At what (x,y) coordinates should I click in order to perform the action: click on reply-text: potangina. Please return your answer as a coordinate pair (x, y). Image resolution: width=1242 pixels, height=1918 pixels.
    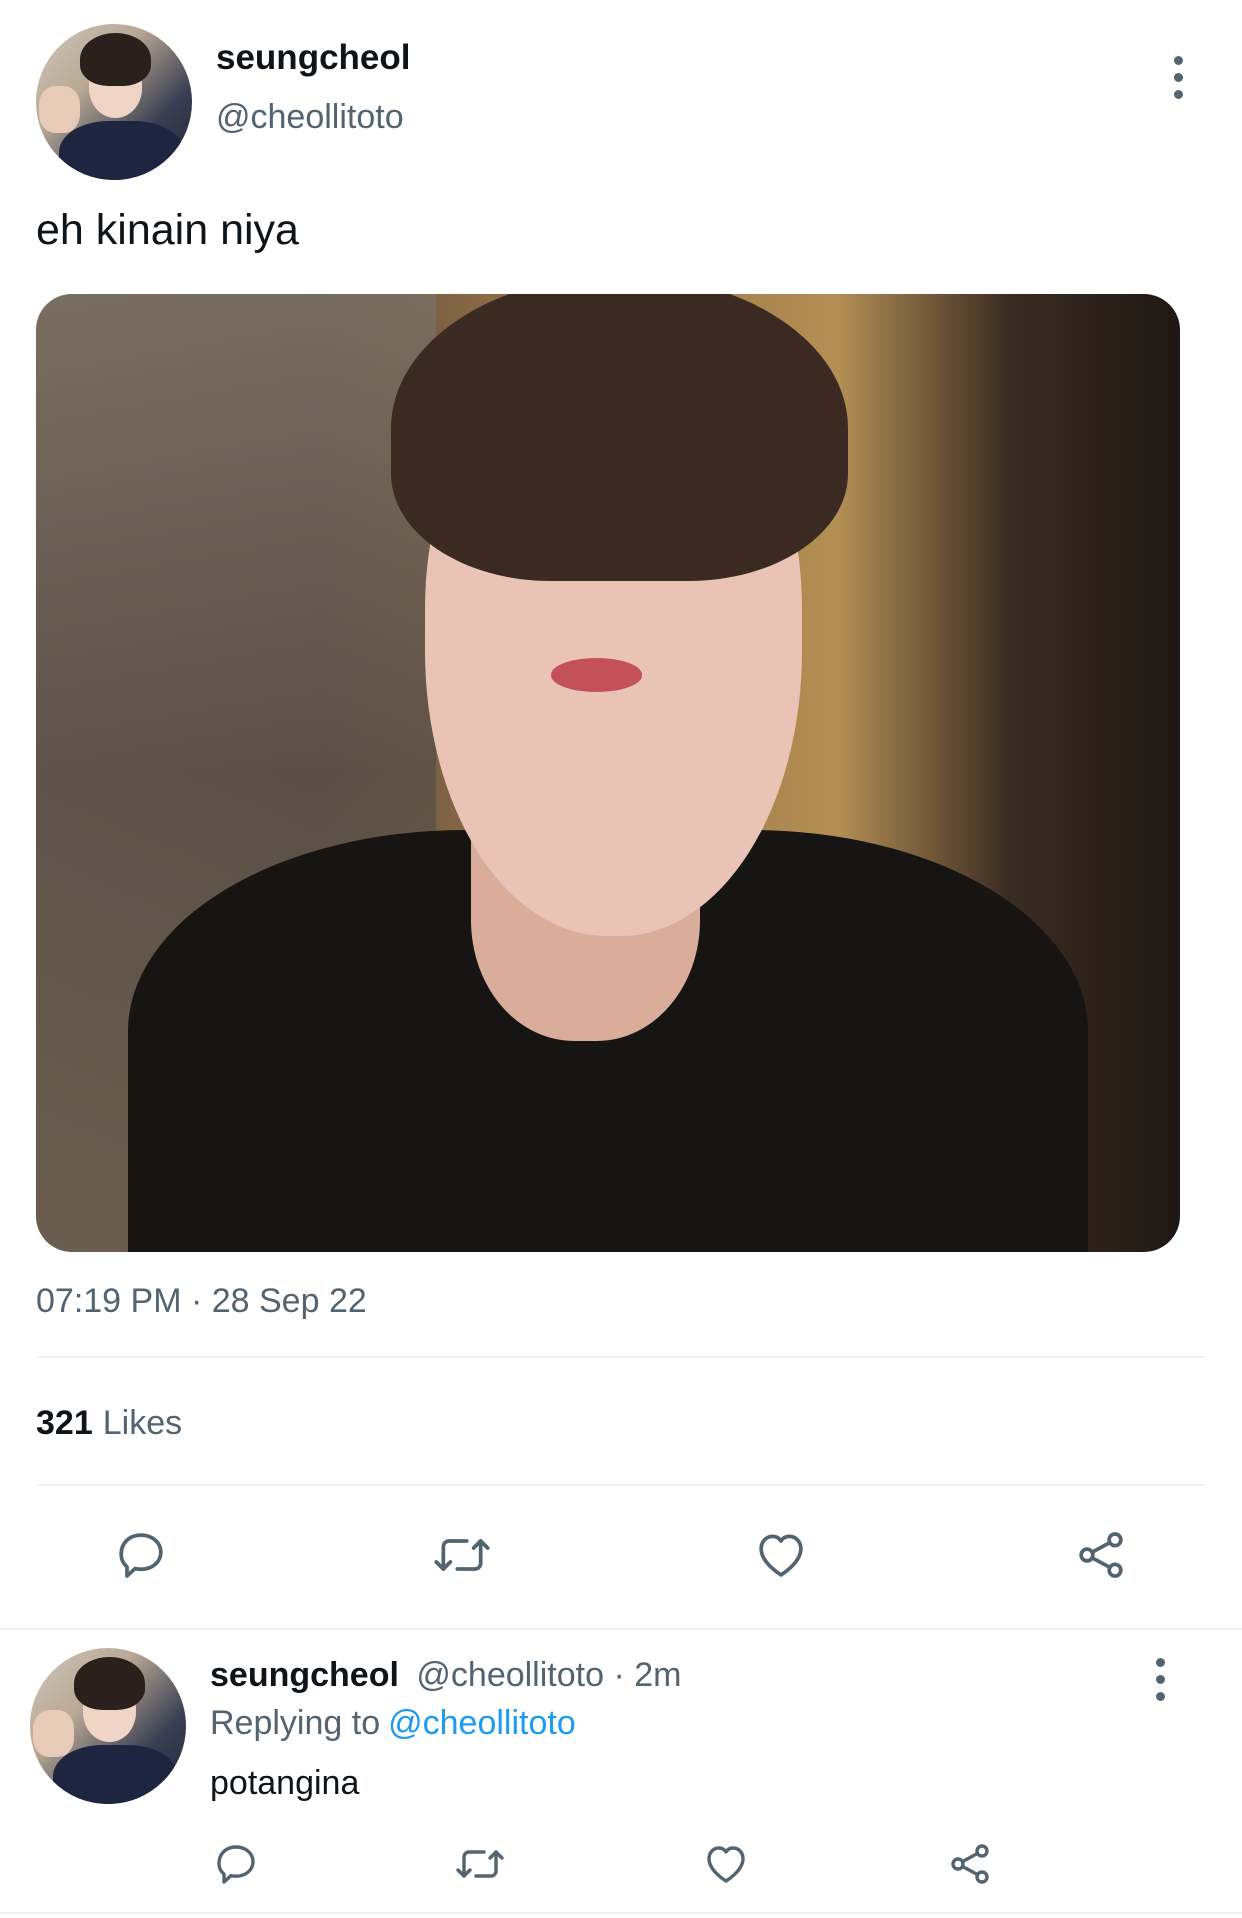
    Looking at the image, I should click on (285, 1783).